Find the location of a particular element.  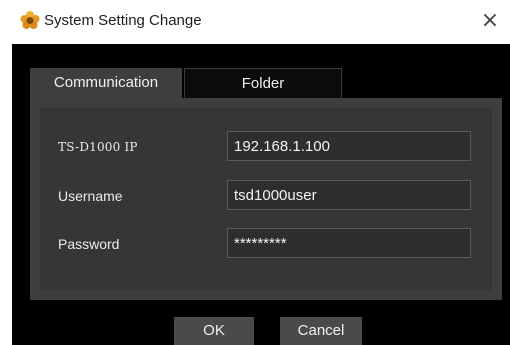

cancel-button: Cancel is located at coordinates (321, 331).